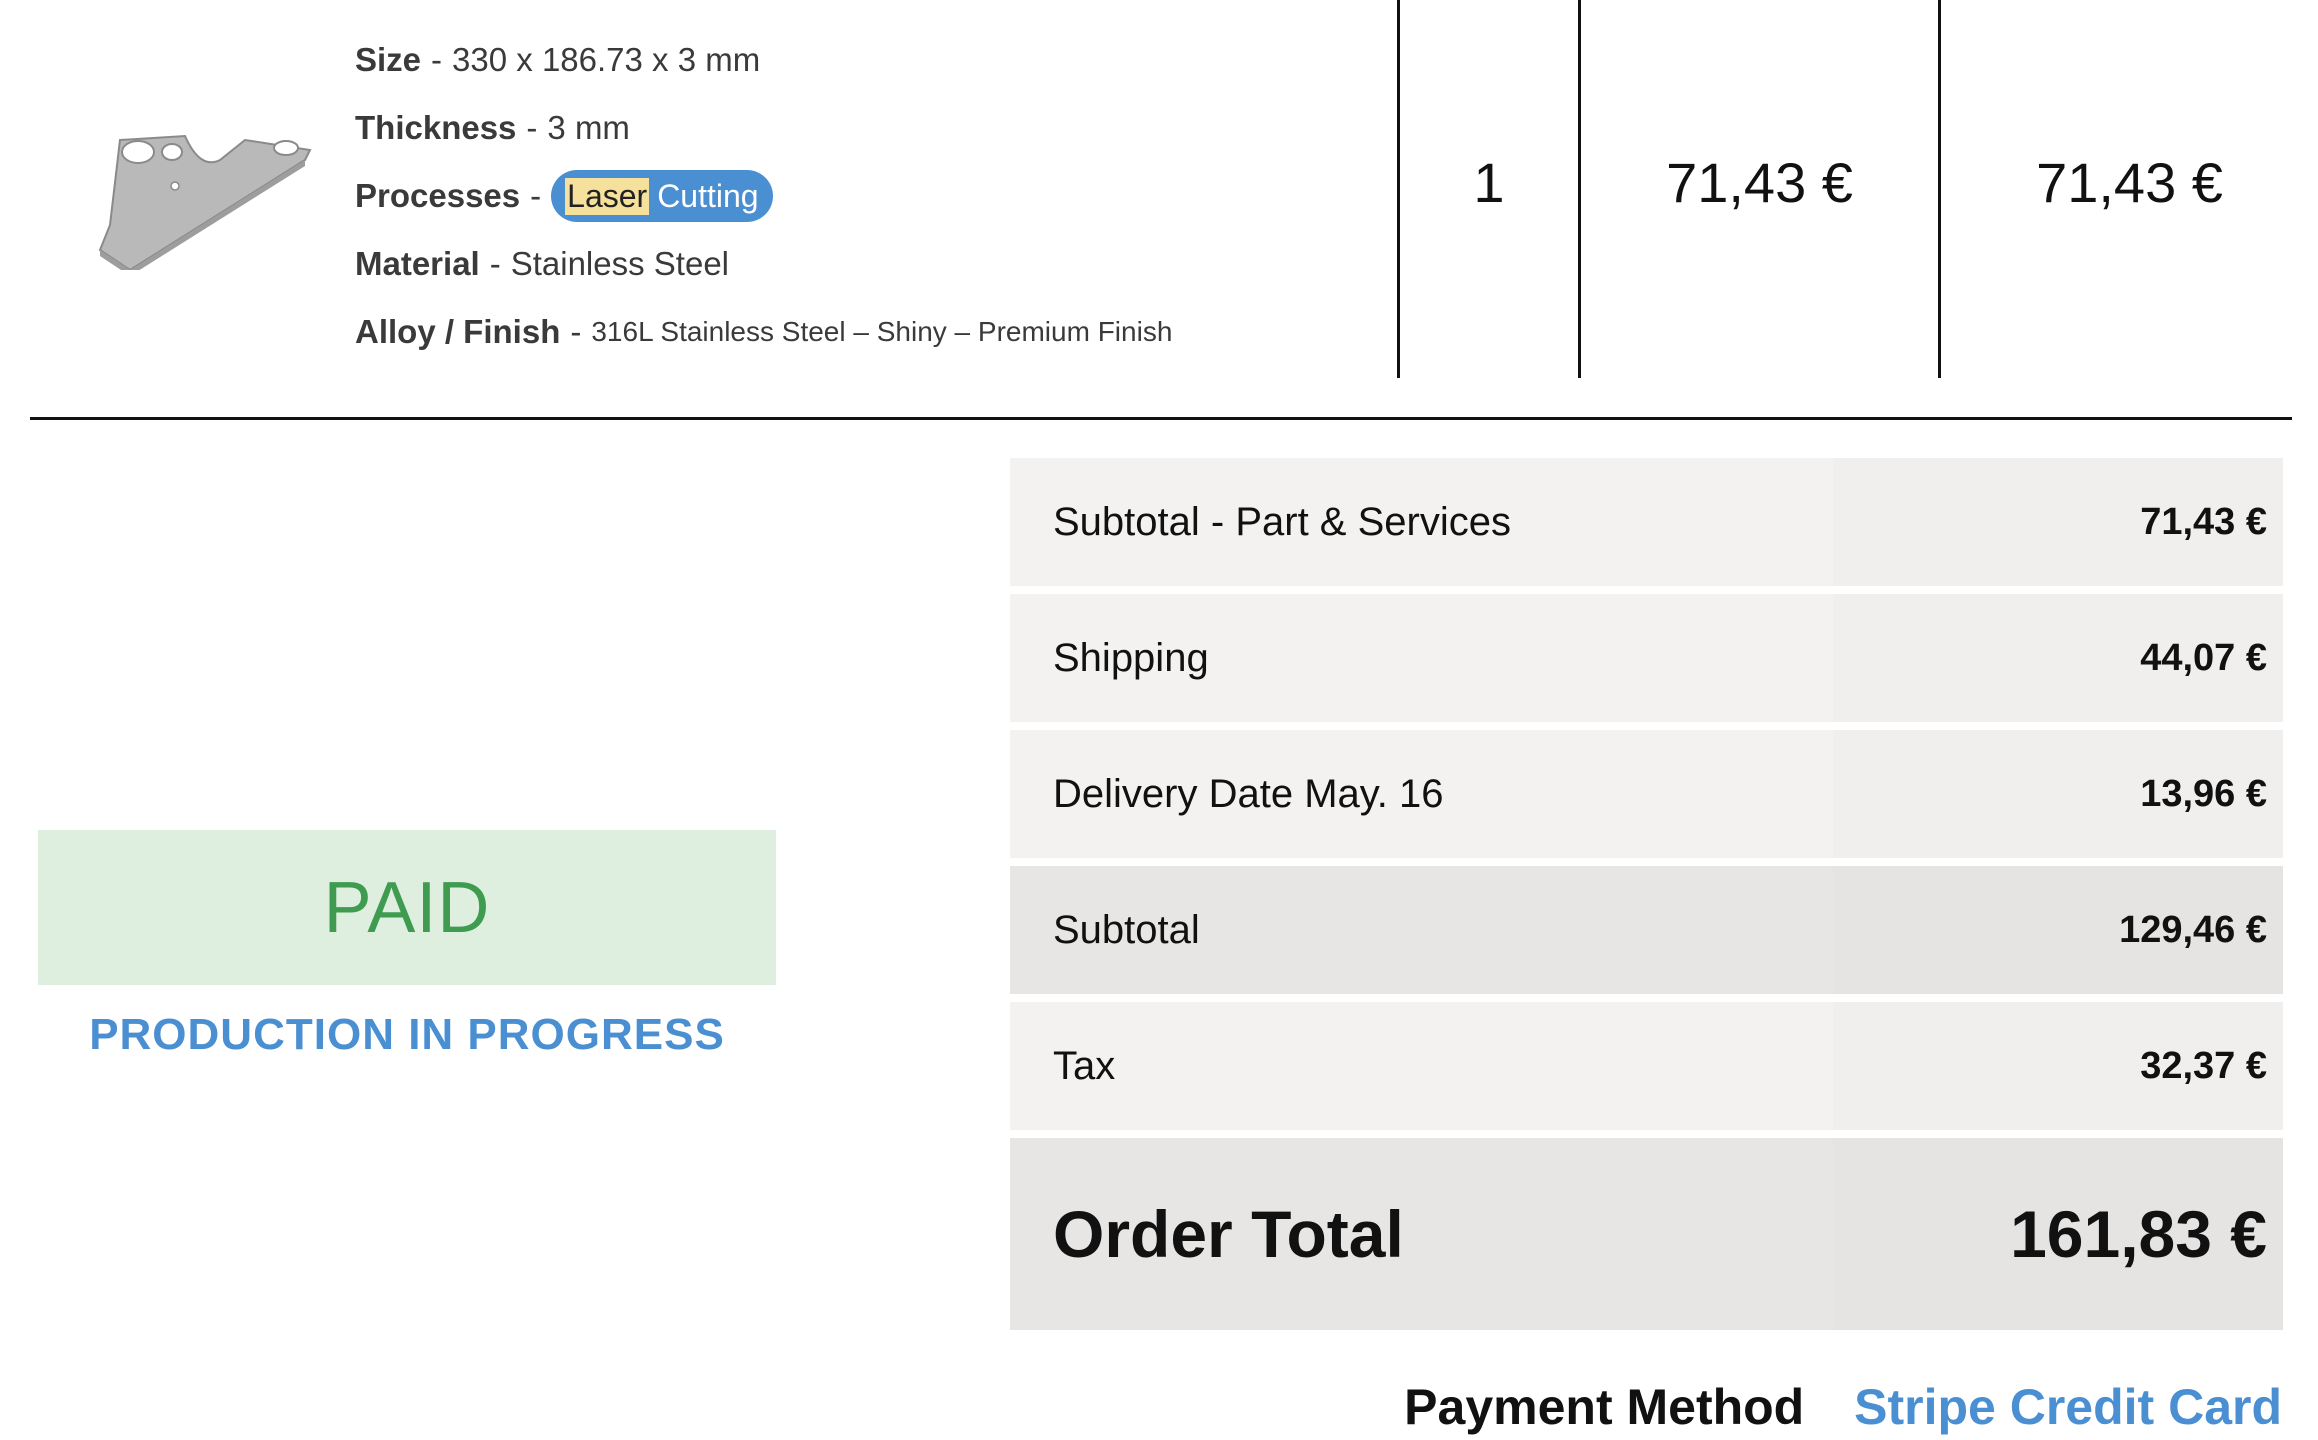  What do you see at coordinates (1604, 1407) in the screenshot?
I see `payment-method-label: Payment Method` at bounding box center [1604, 1407].